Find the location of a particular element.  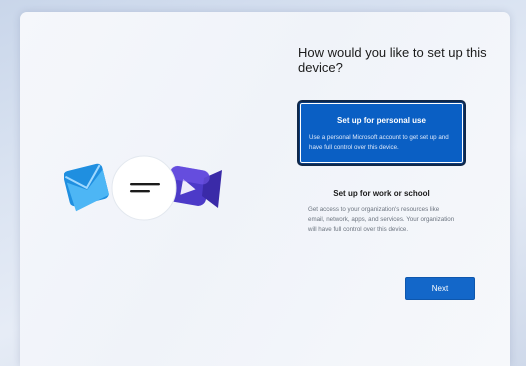

option-personal-use-label: Set up for personal use is located at coordinates (381, 120).